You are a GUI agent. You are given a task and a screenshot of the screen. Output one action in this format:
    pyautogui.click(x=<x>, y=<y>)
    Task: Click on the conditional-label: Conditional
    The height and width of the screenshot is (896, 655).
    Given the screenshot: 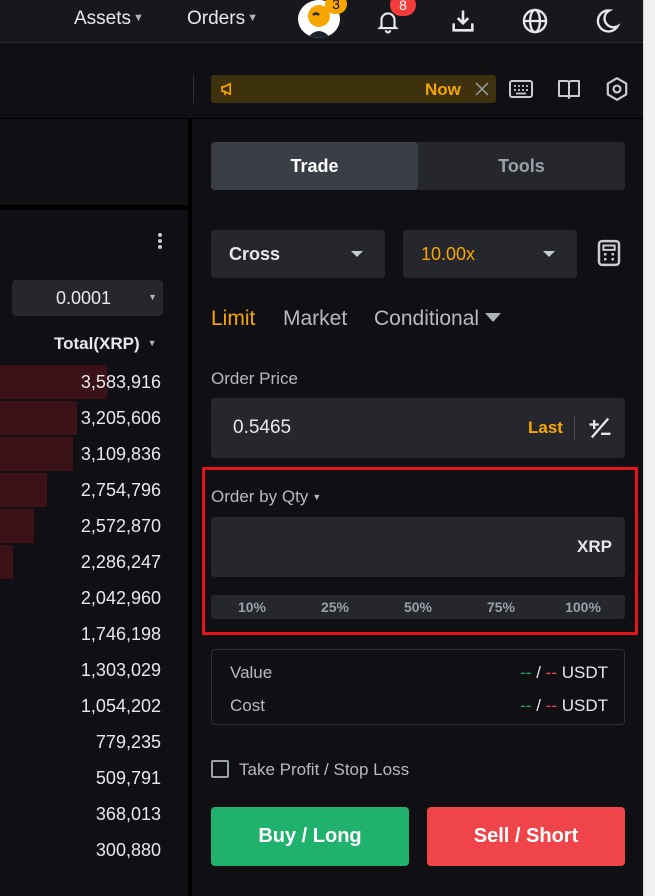 What is the action you would take?
    pyautogui.click(x=427, y=318)
    